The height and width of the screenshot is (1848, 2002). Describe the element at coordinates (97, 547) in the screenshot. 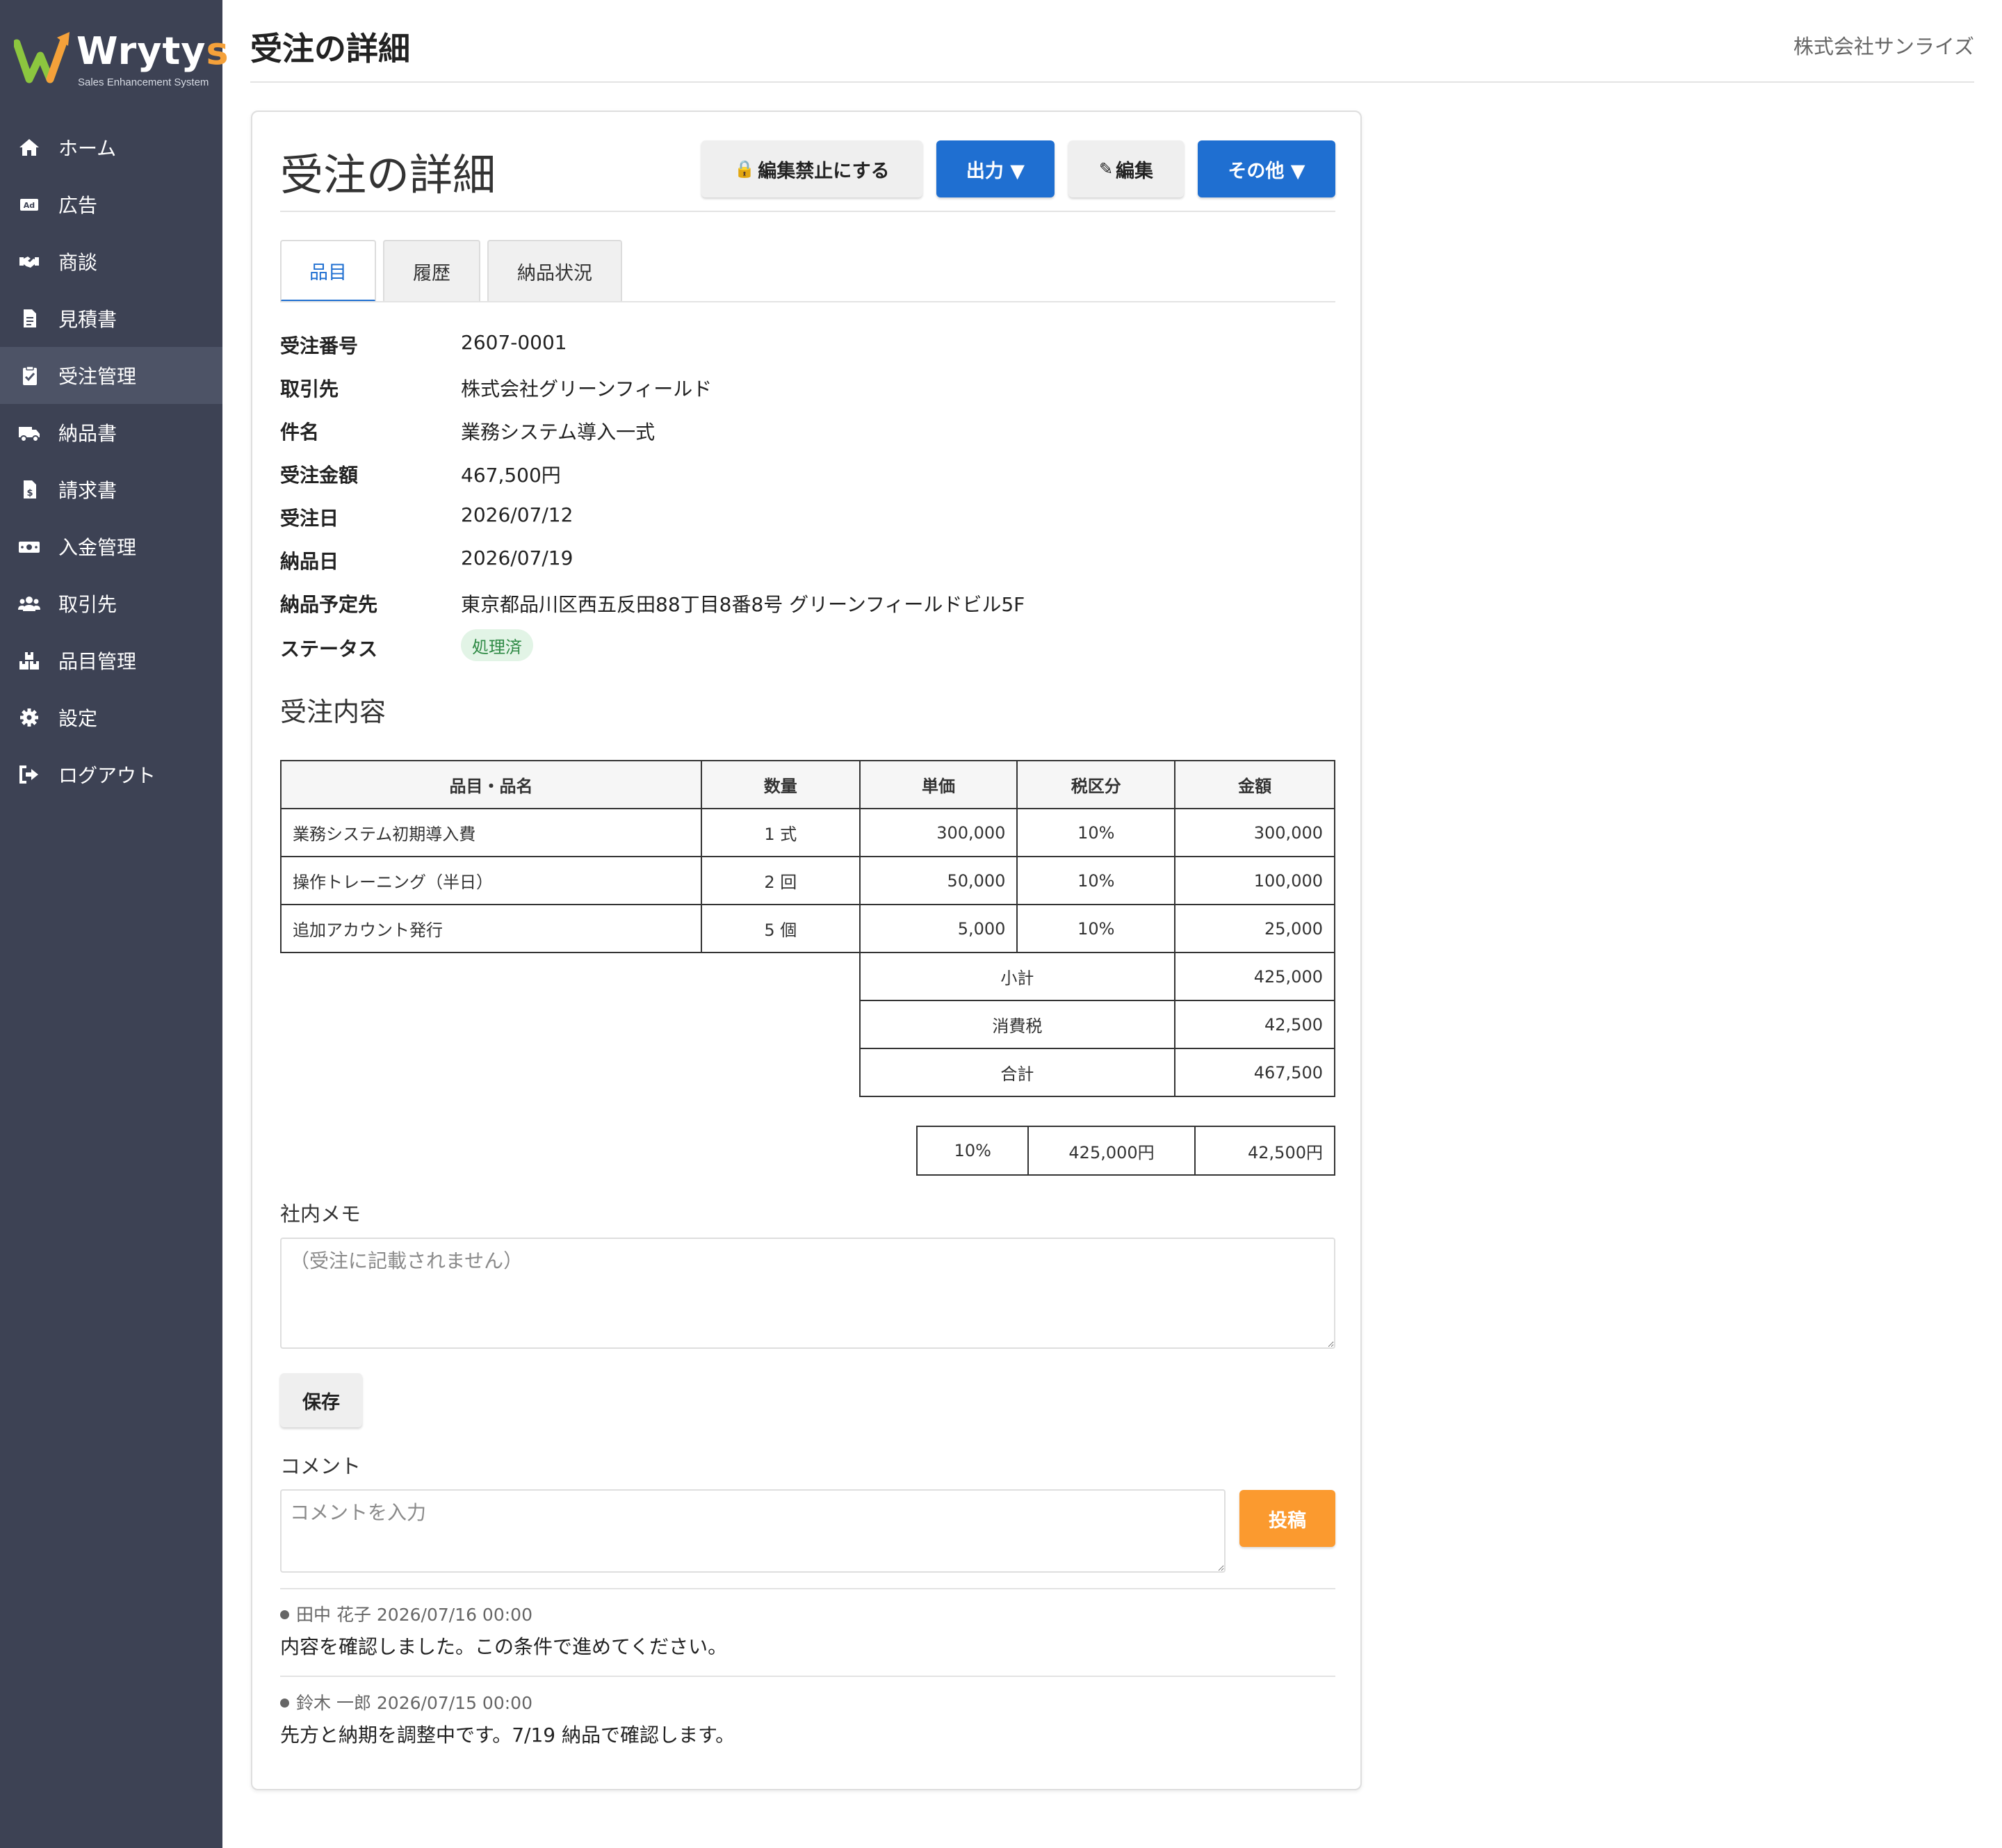

I see `sidebar-item-label: 入金管理` at that location.